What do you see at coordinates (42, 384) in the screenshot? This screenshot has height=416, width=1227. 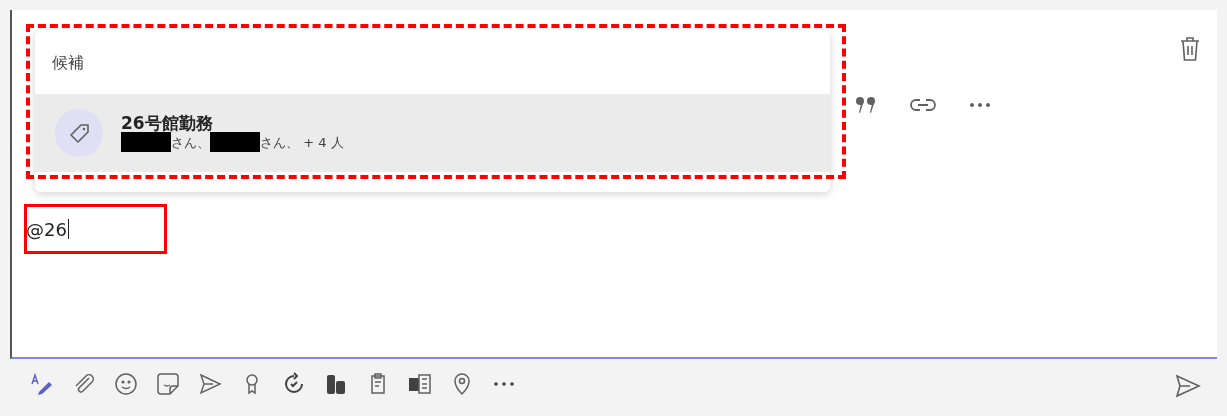 I see `format-icon` at bounding box center [42, 384].